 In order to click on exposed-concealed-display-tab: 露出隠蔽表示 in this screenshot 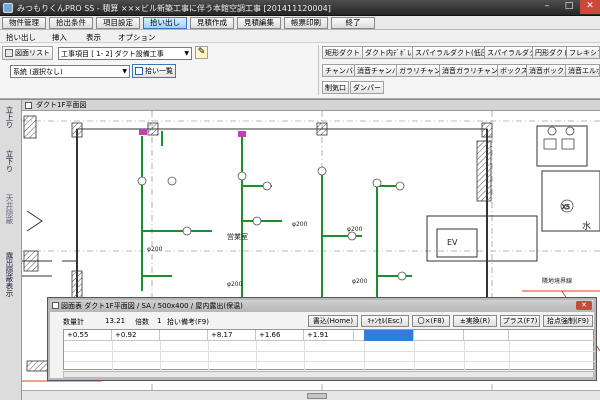, I will do `click(9, 274)`.